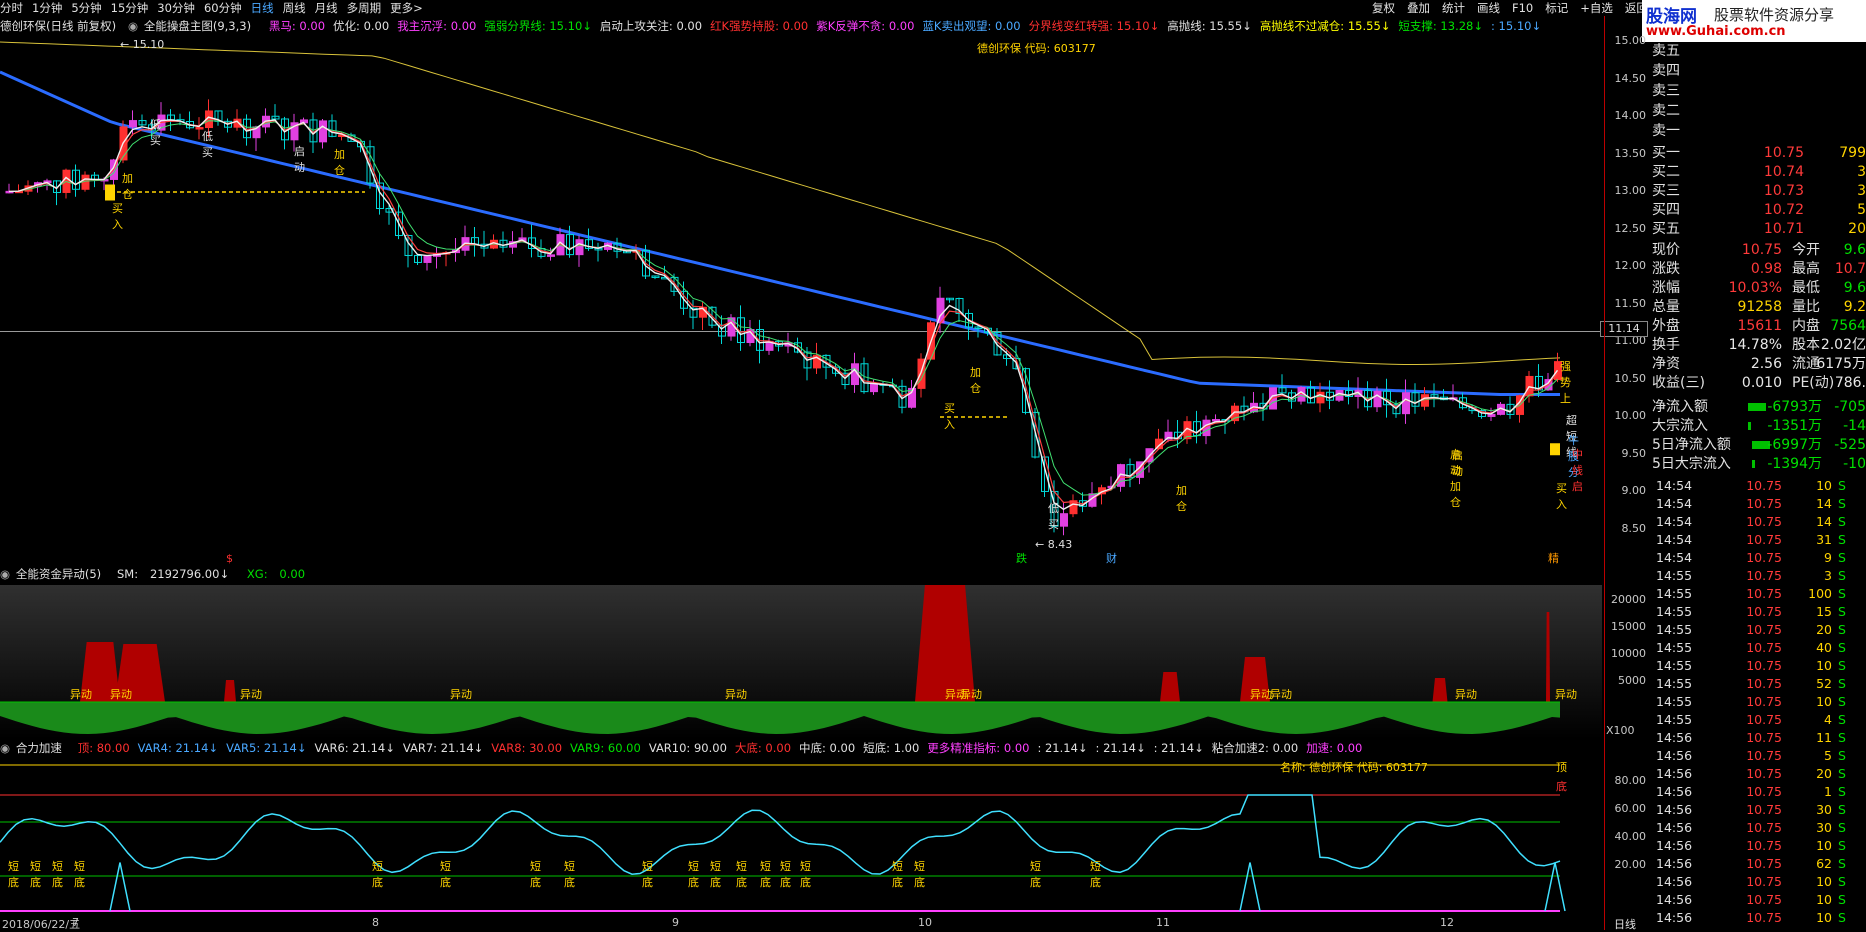 The height and width of the screenshot is (932, 1866). Describe the element at coordinates (1759, 846) in the screenshot. I see `tick-row: 14:56 10.75 10 S` at that location.